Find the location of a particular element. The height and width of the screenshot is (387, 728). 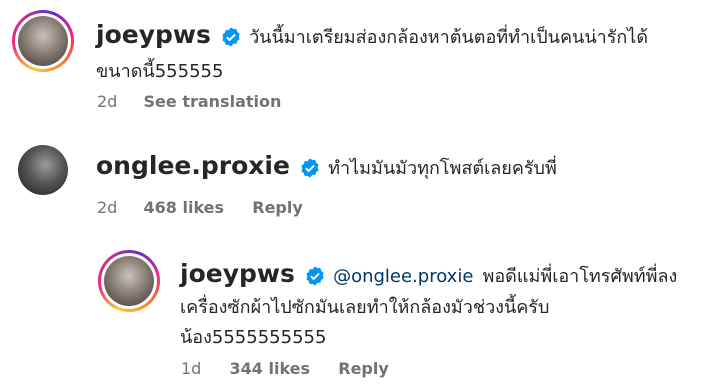

see-translation-button: See translation is located at coordinates (213, 101).